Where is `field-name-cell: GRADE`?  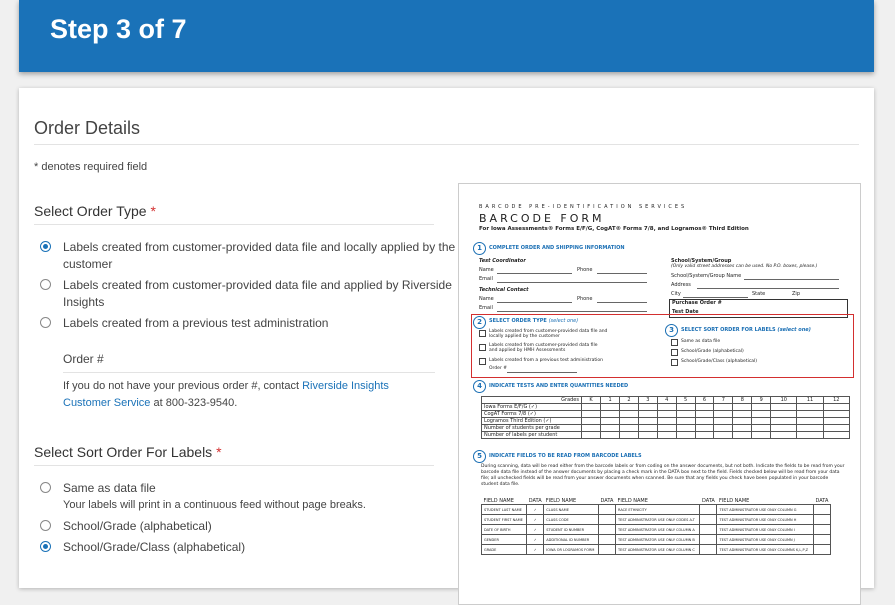 field-name-cell: GRADE is located at coordinates (504, 549).